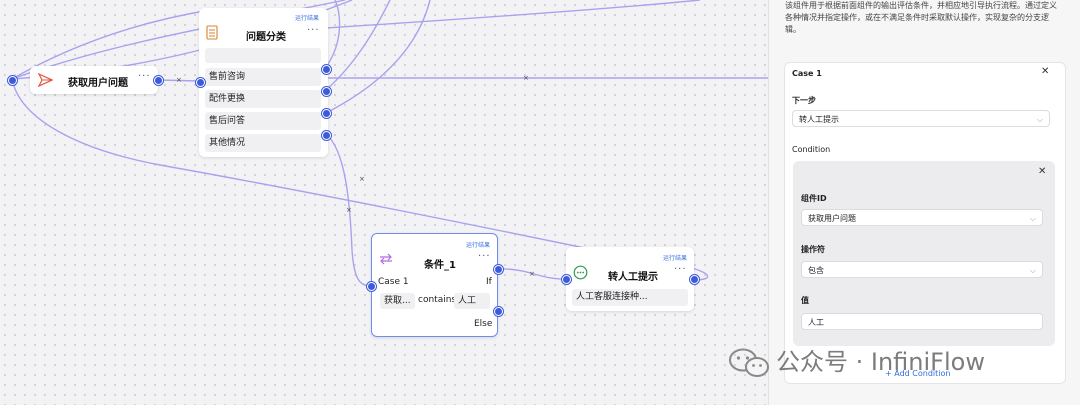 The width and height of the screenshot is (1080, 405). I want to click on operator-value: 包含, so click(816, 270).